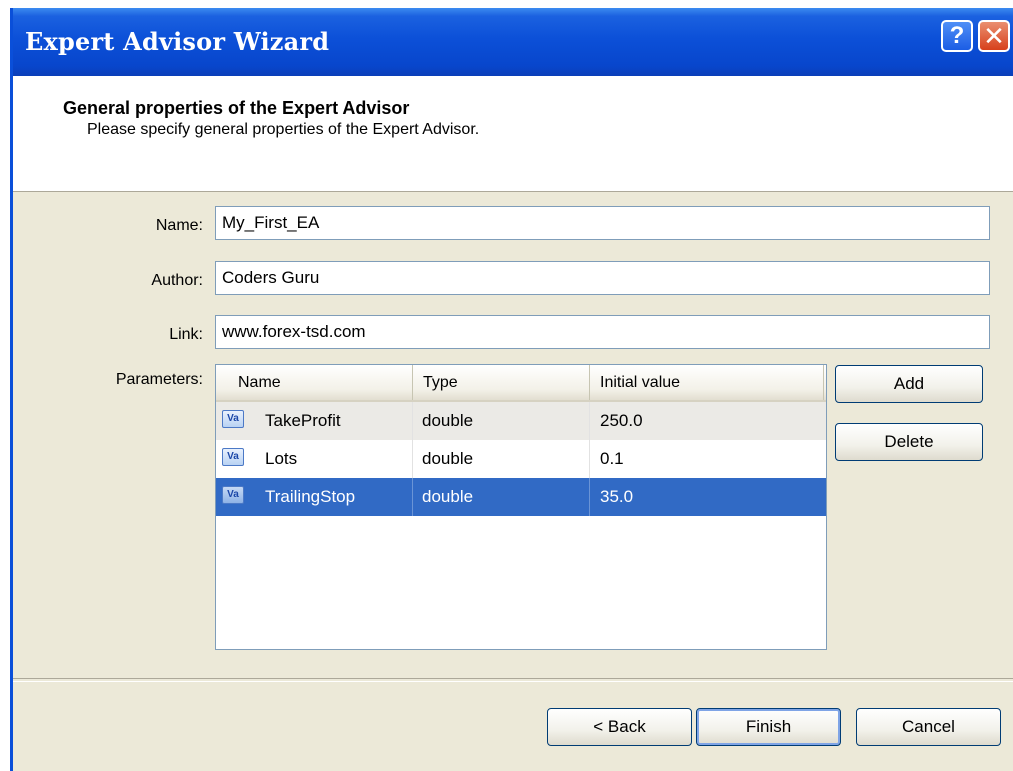 This screenshot has width=1013, height=771. I want to click on param-value: 0.1, so click(612, 458).